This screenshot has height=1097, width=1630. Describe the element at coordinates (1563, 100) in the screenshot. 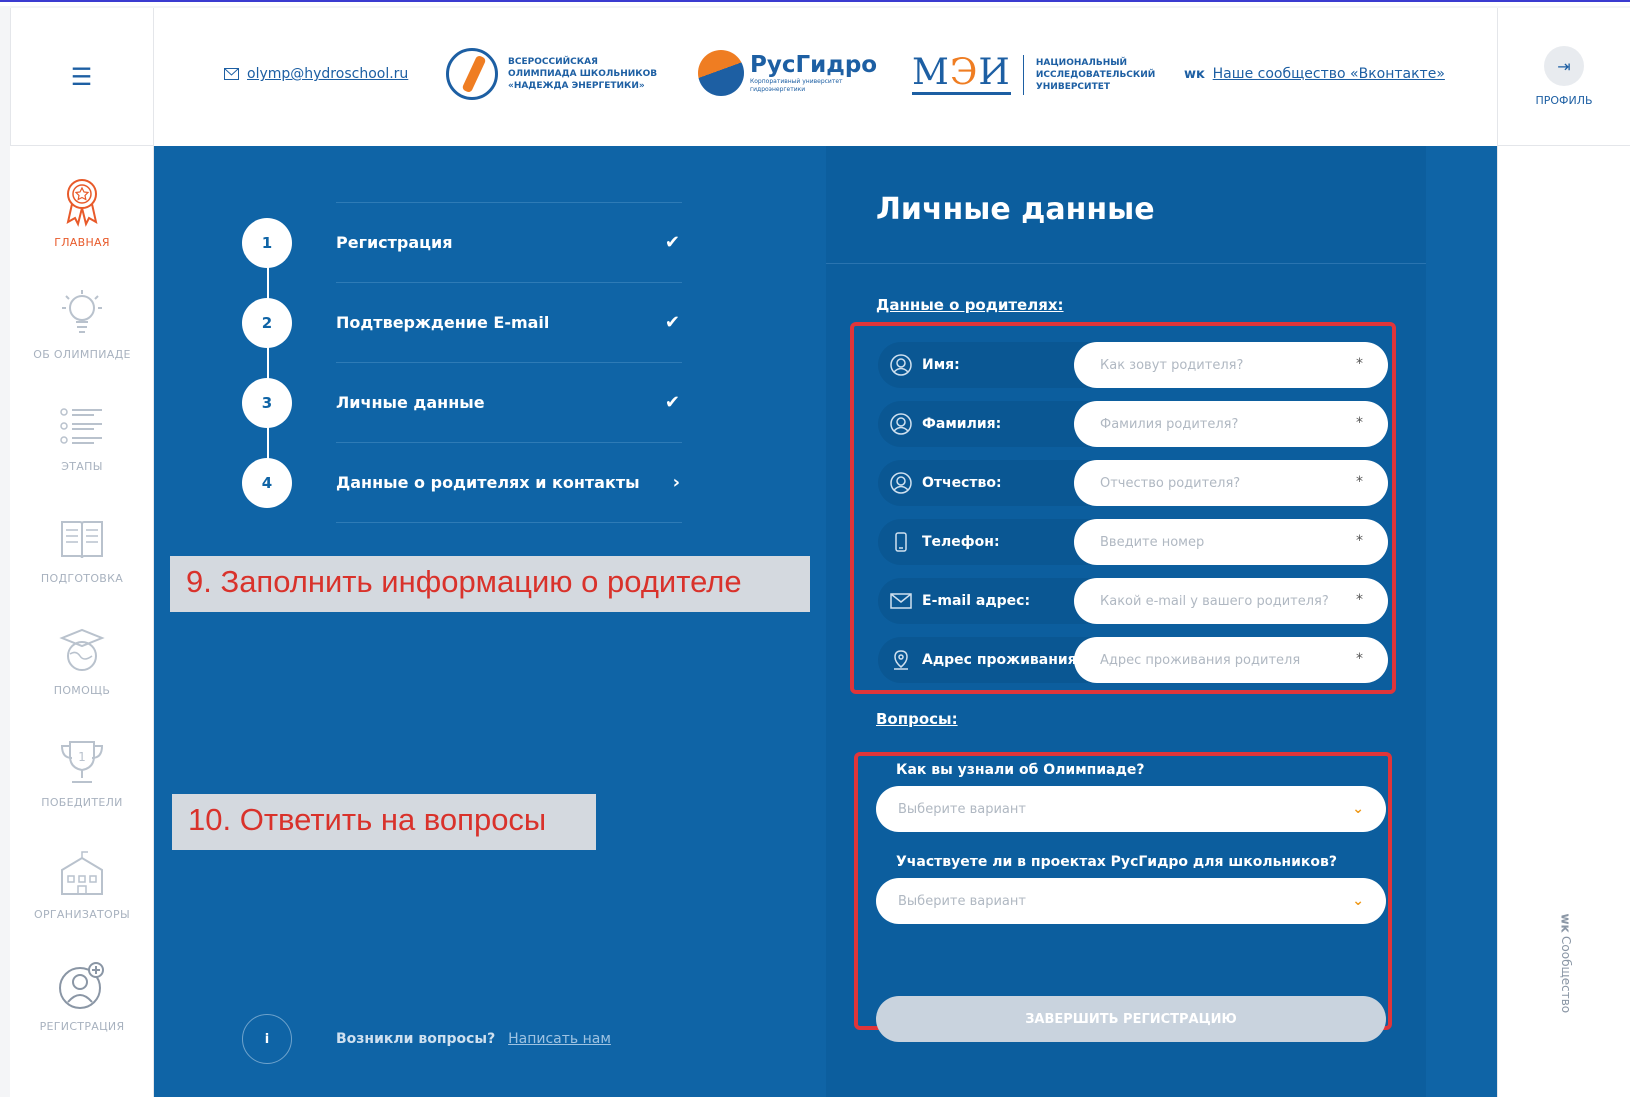

I see `profile-label: ПРОФИЛЬ` at that location.